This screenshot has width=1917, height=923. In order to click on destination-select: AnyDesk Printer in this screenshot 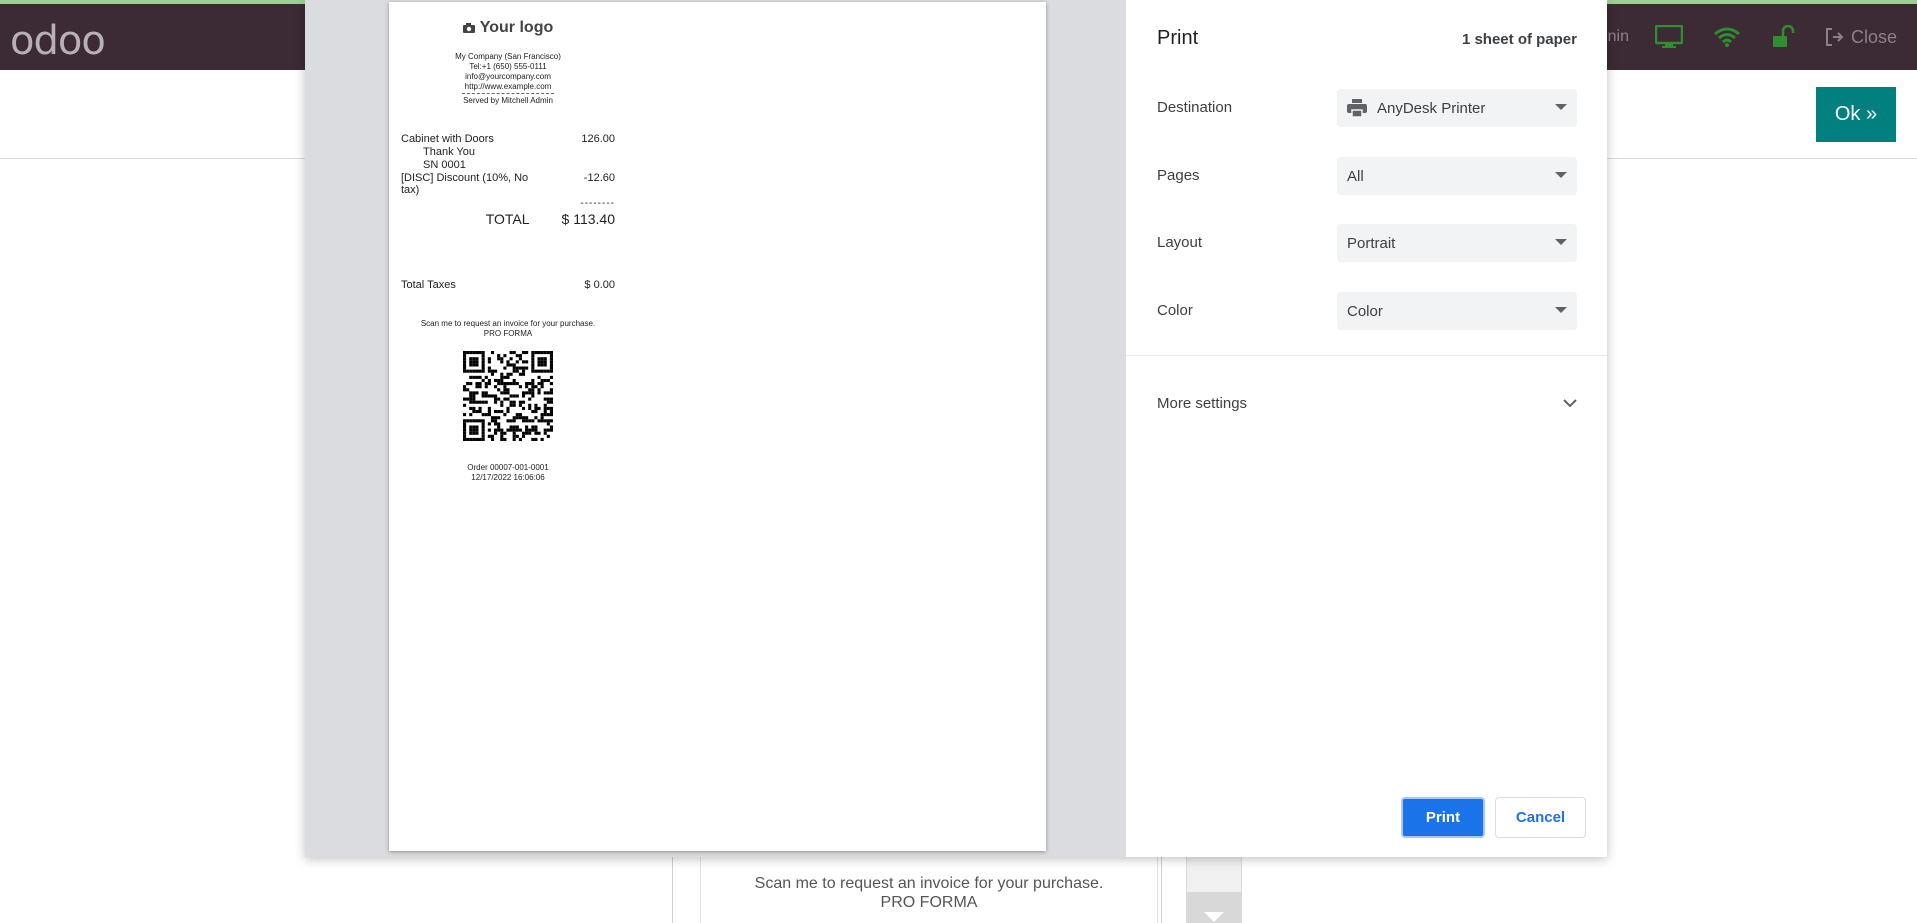, I will do `click(1457, 108)`.